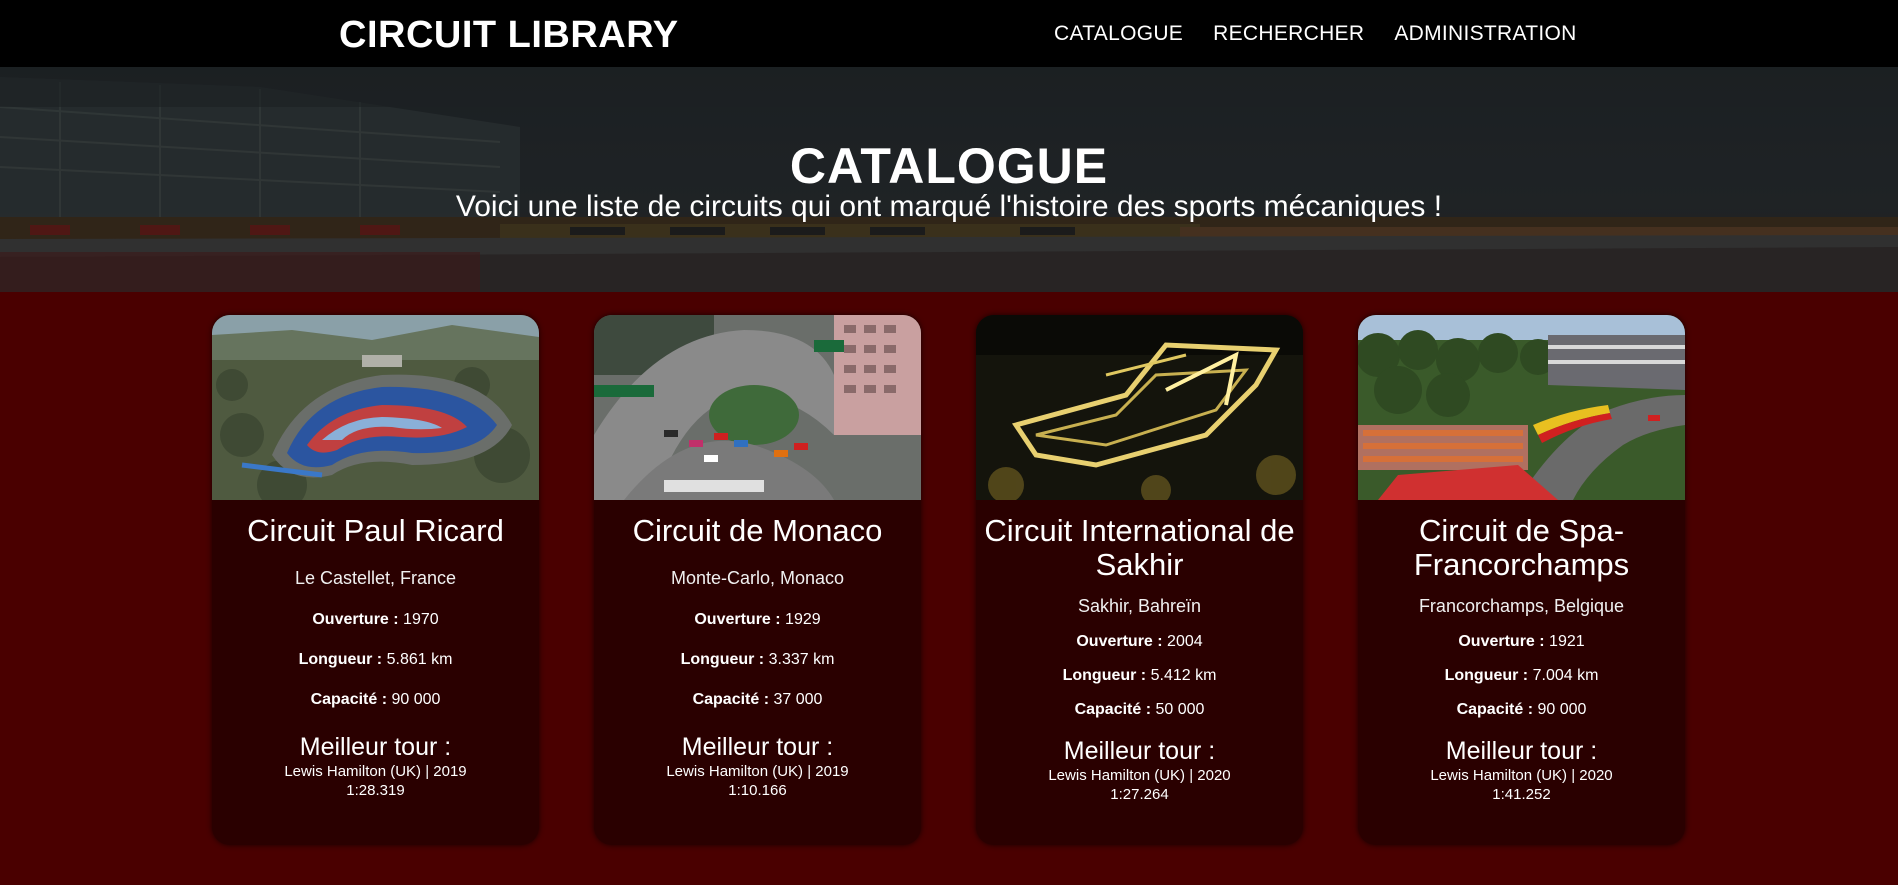 Image resolution: width=1898 pixels, height=885 pixels. I want to click on circuit-capacity: Capacité : 37 000, so click(757, 700).